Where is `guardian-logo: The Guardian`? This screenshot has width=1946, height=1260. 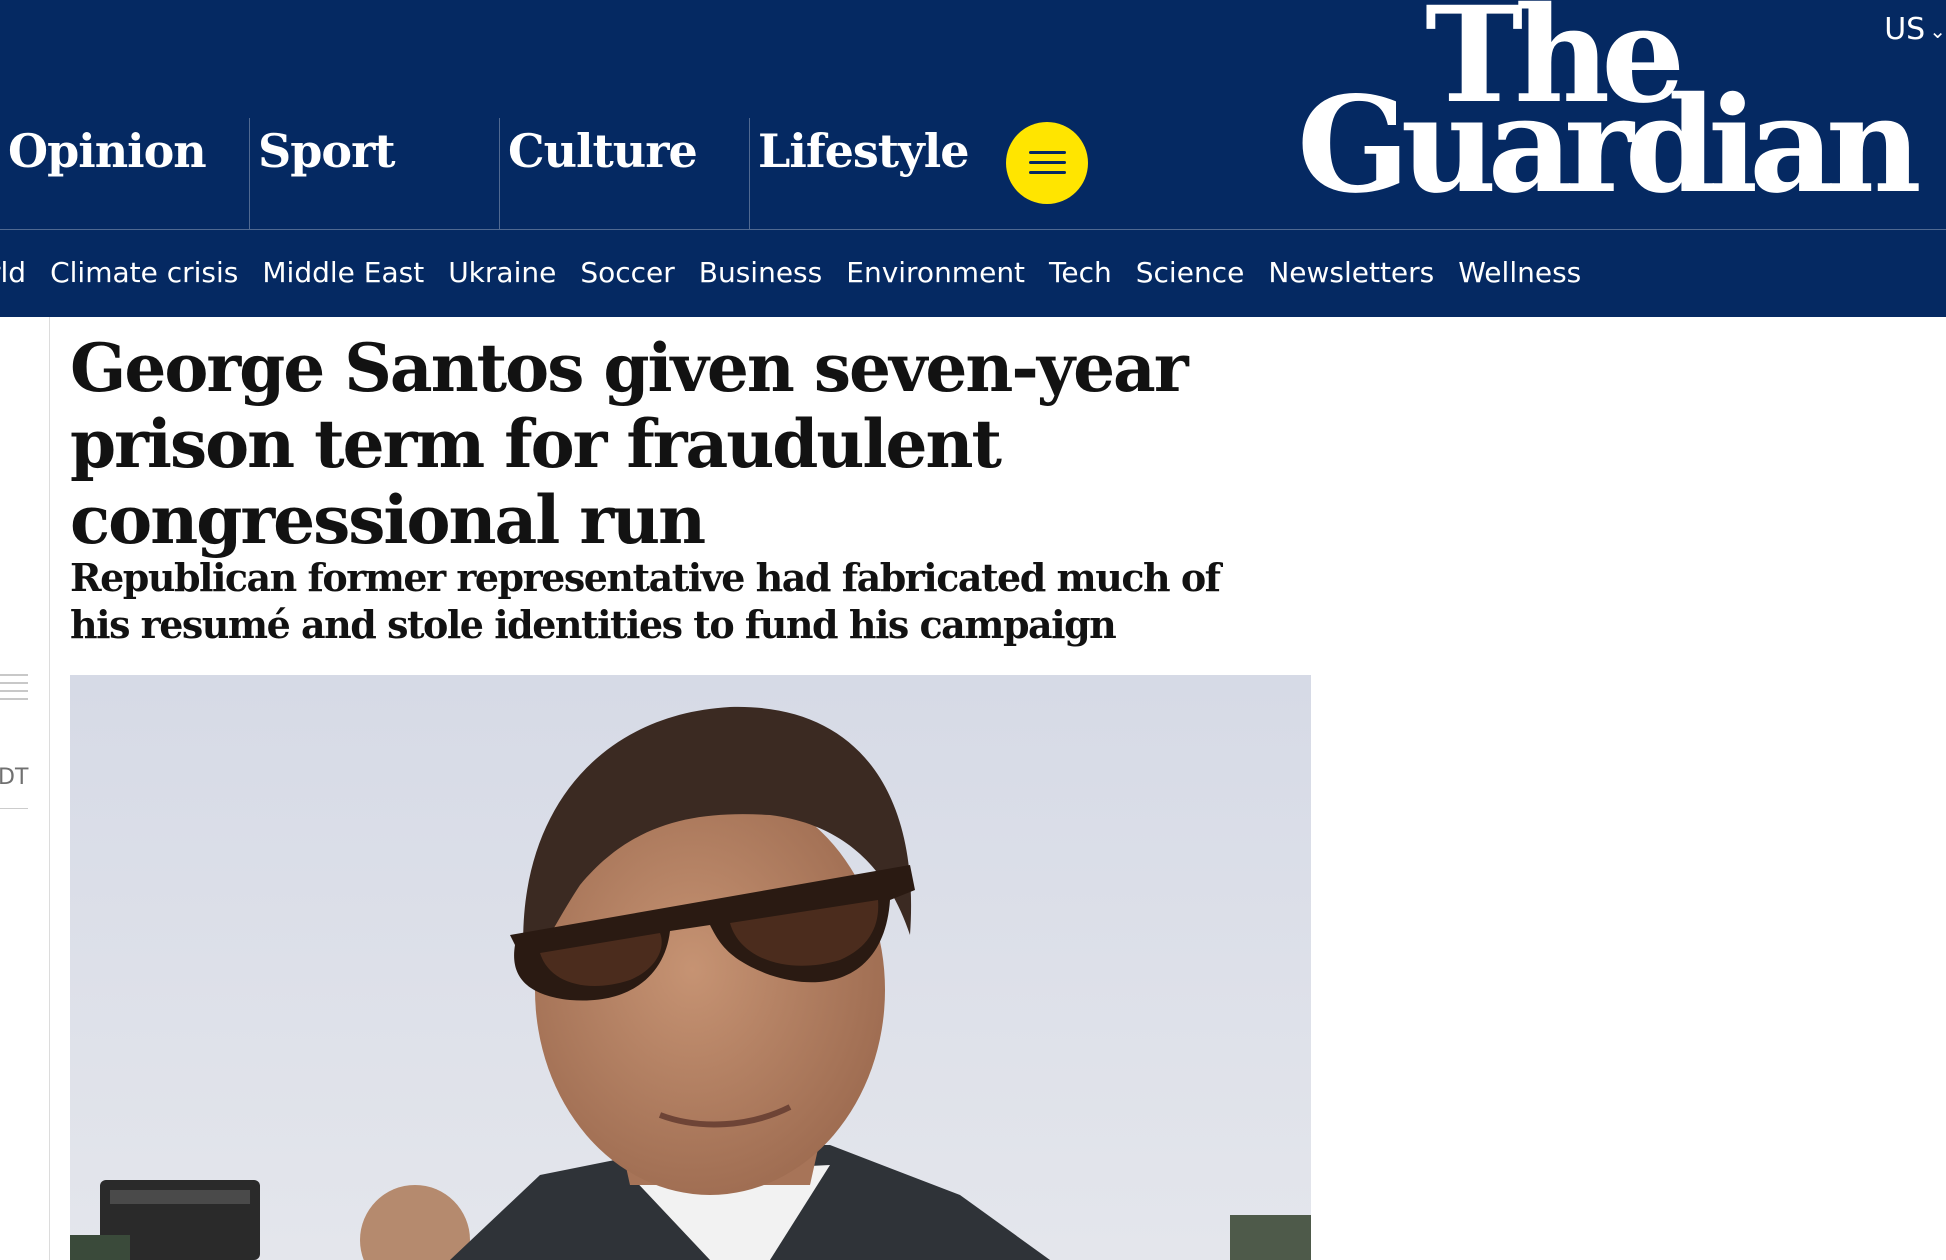 guardian-logo: The Guardian is located at coordinates (1621, 114).